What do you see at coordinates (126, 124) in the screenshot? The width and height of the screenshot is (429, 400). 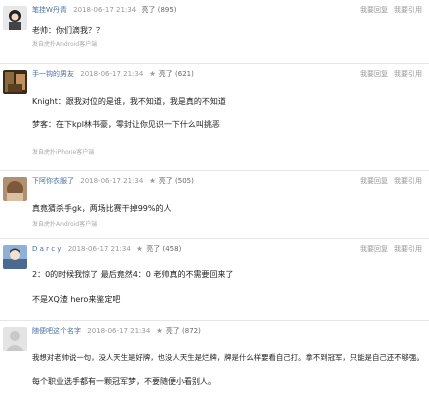 I see `comment-text: 梦客：在下kpl林书豪，零封让你见识一下什么叫挑恶` at bounding box center [126, 124].